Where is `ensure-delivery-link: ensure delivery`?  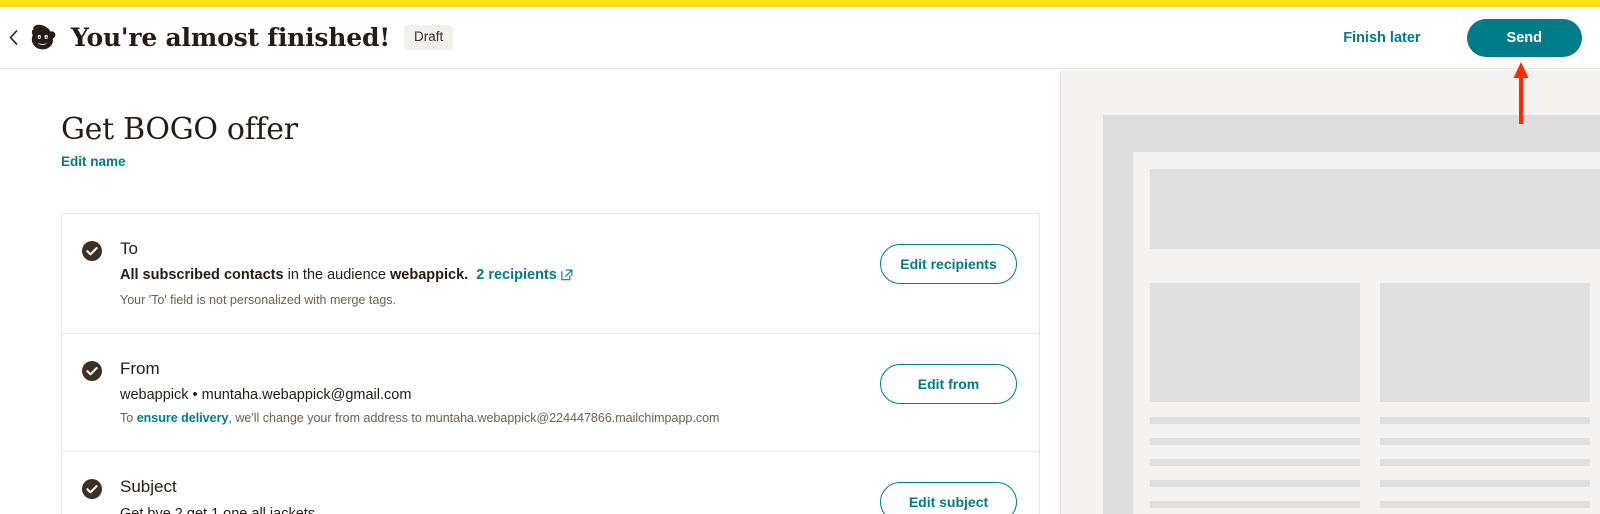
ensure-delivery-link: ensure delivery is located at coordinates (183, 418).